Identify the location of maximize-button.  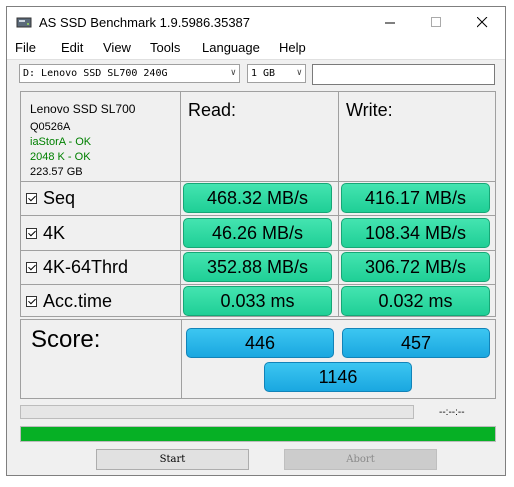
(436, 22).